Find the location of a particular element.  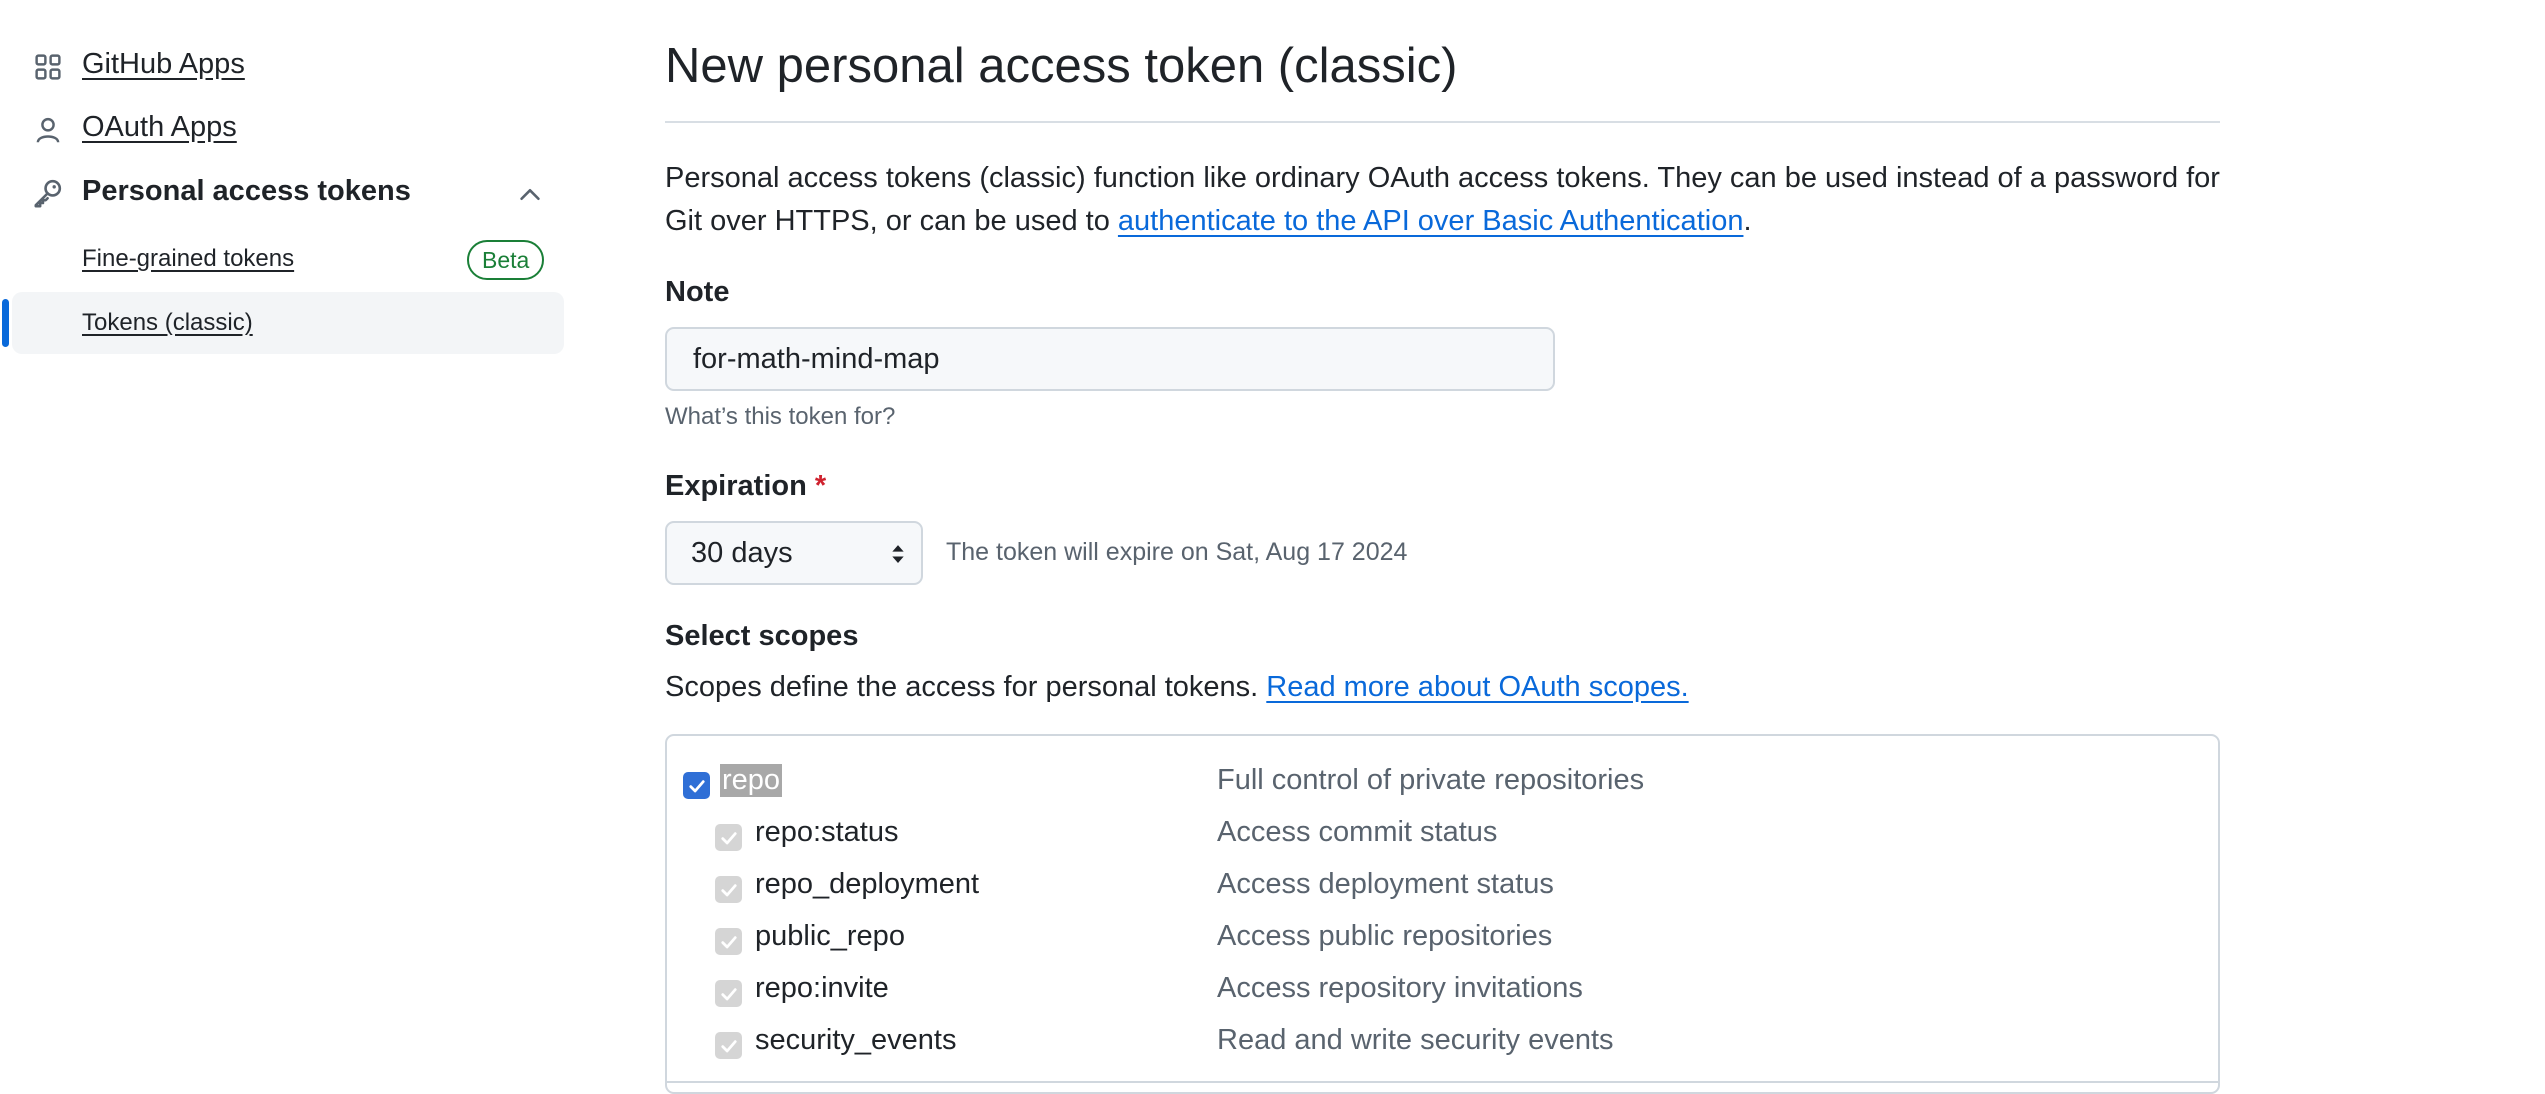

oauth-scopes-link: Read more about OAuth scopes. is located at coordinates (1477, 687).